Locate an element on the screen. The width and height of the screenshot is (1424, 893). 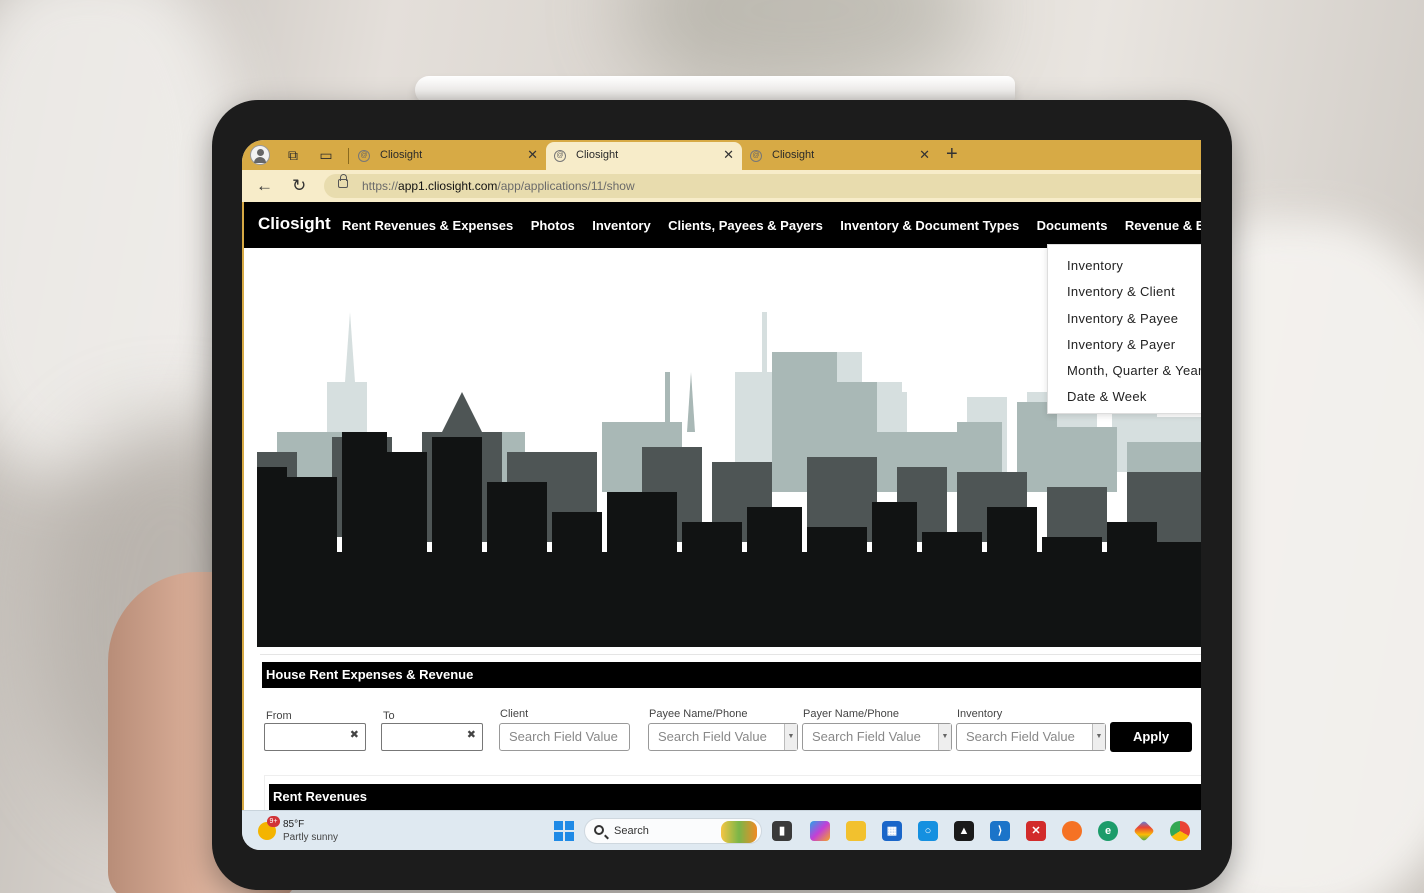
dropdown-item-month-quarter-year: Month, Quarter & Year is located at coordinates (1124, 371).